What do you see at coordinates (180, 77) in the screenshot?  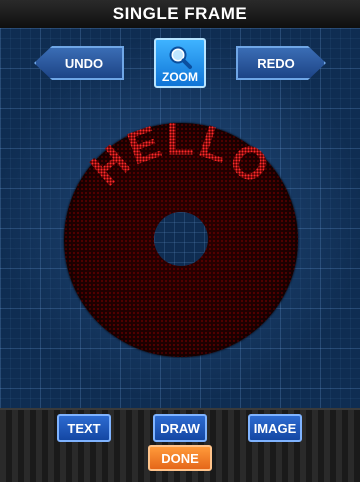 I see `zoom-label: ZOOM` at bounding box center [180, 77].